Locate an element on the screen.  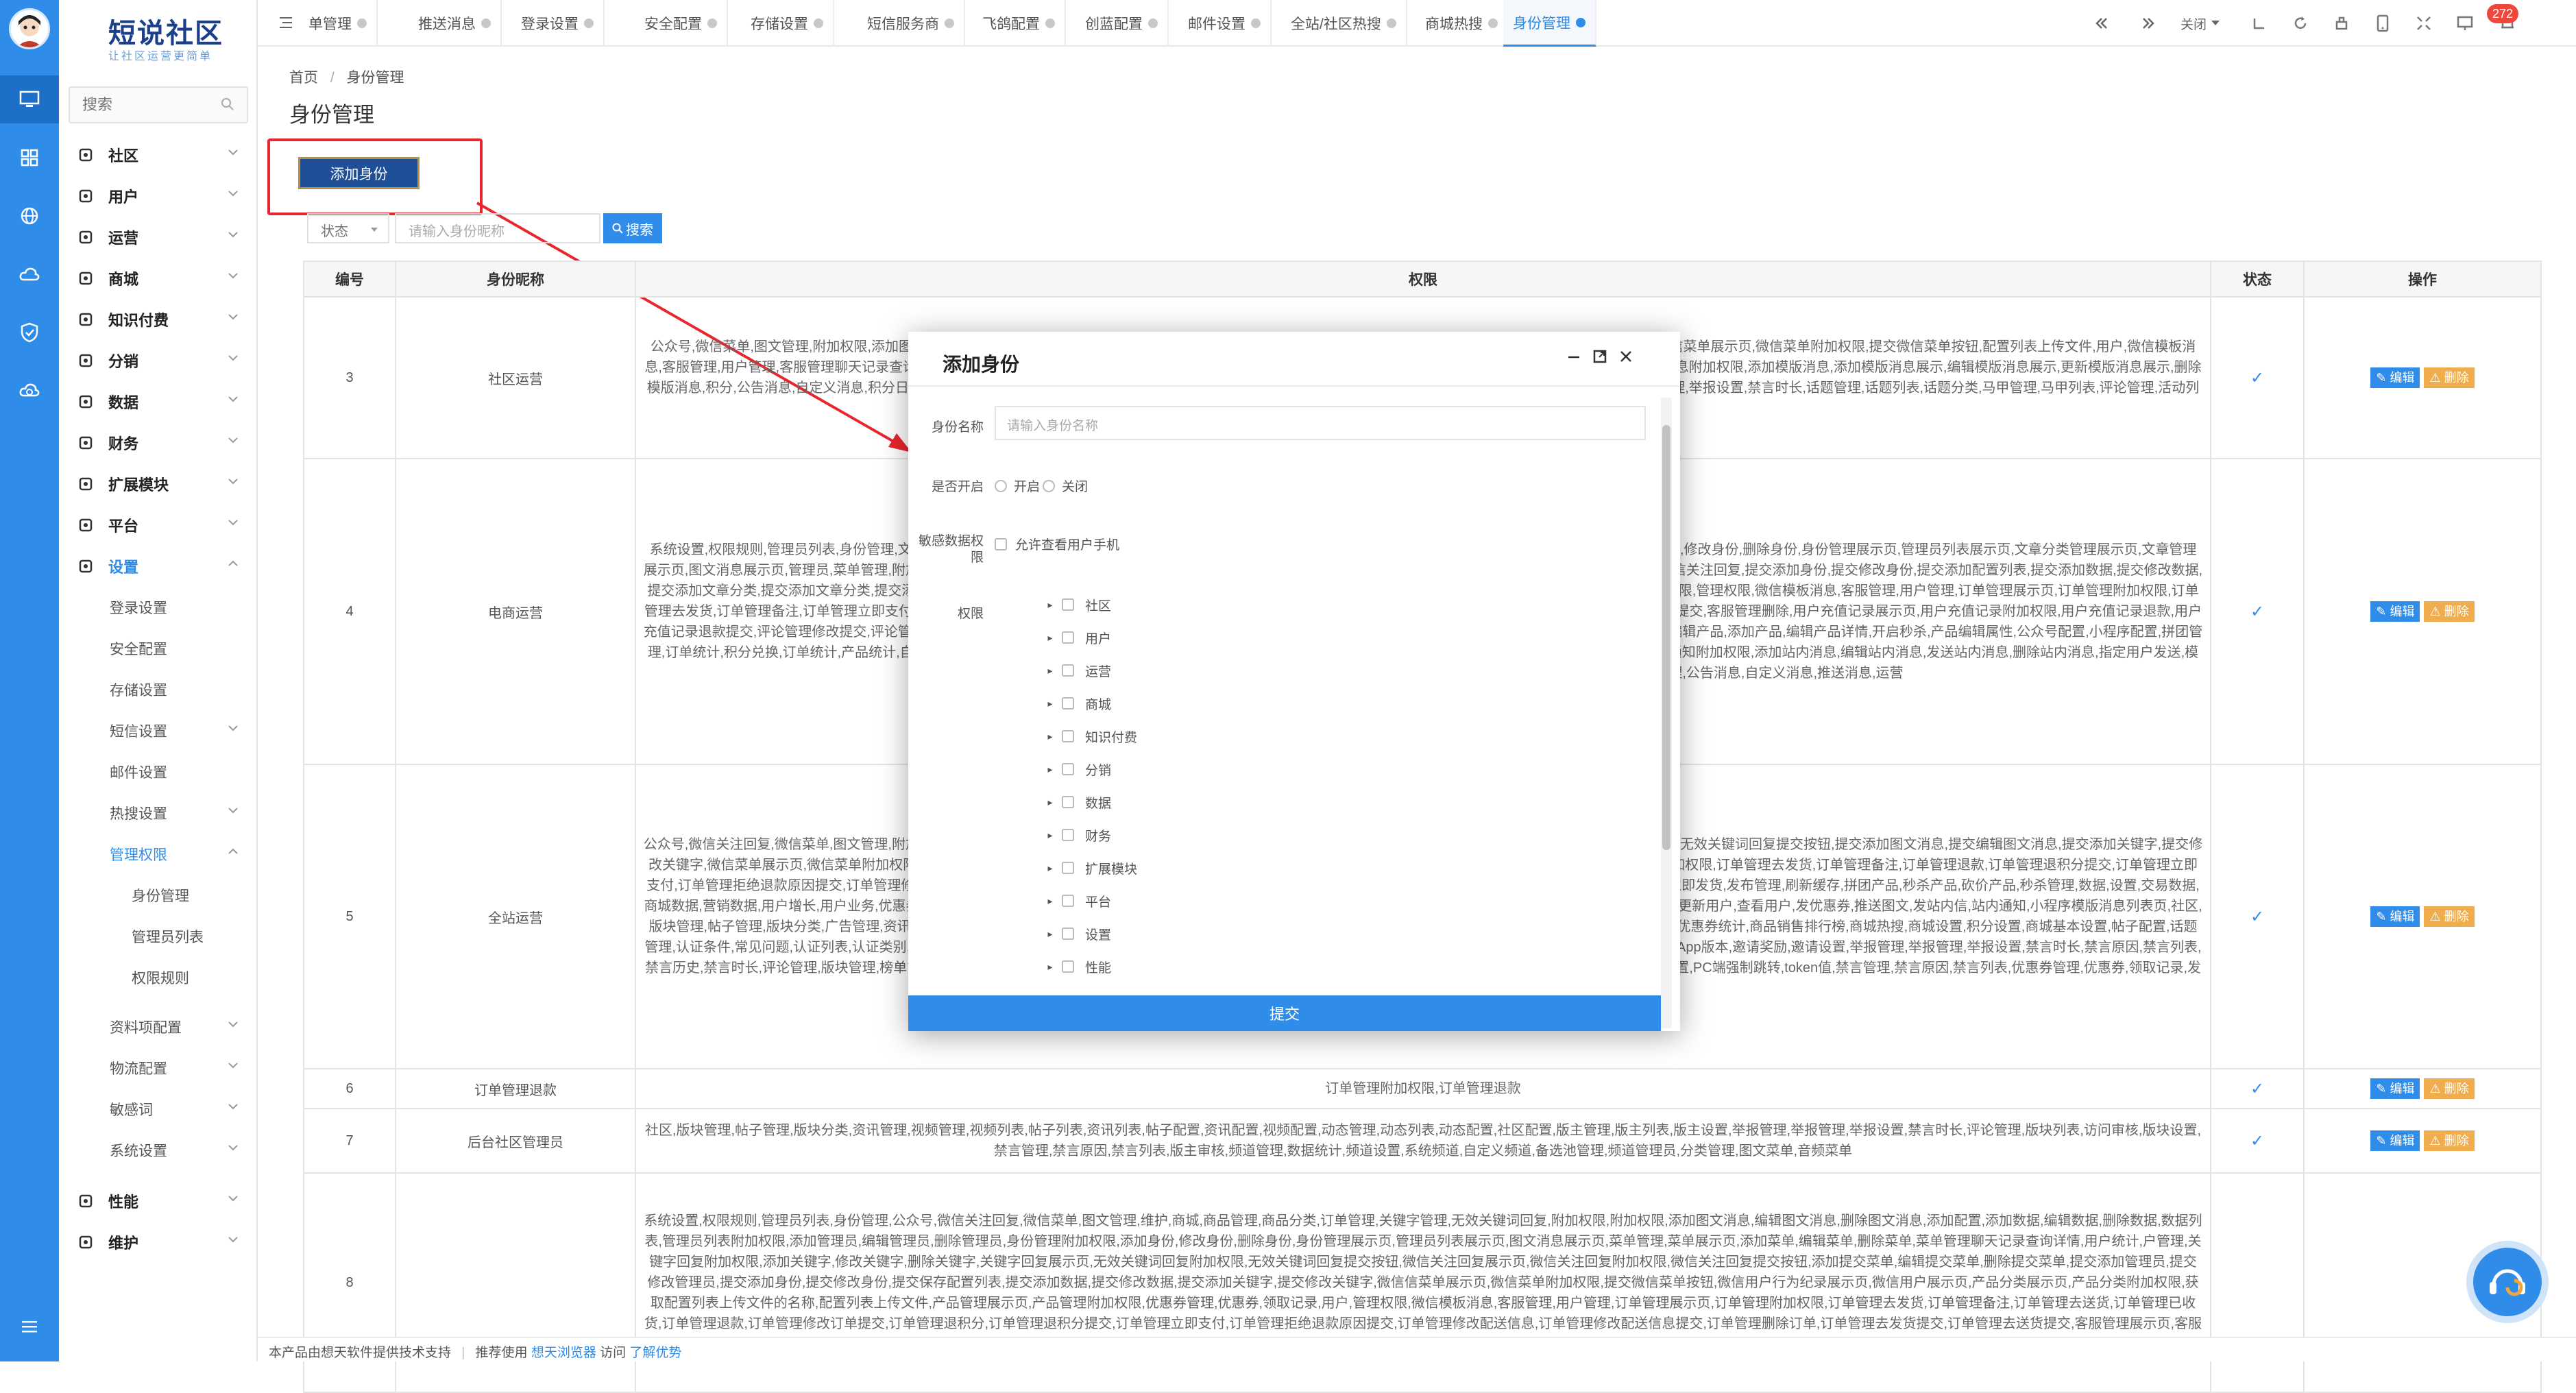
tab-7: 创蓝配置 is located at coordinates (1122, 23).